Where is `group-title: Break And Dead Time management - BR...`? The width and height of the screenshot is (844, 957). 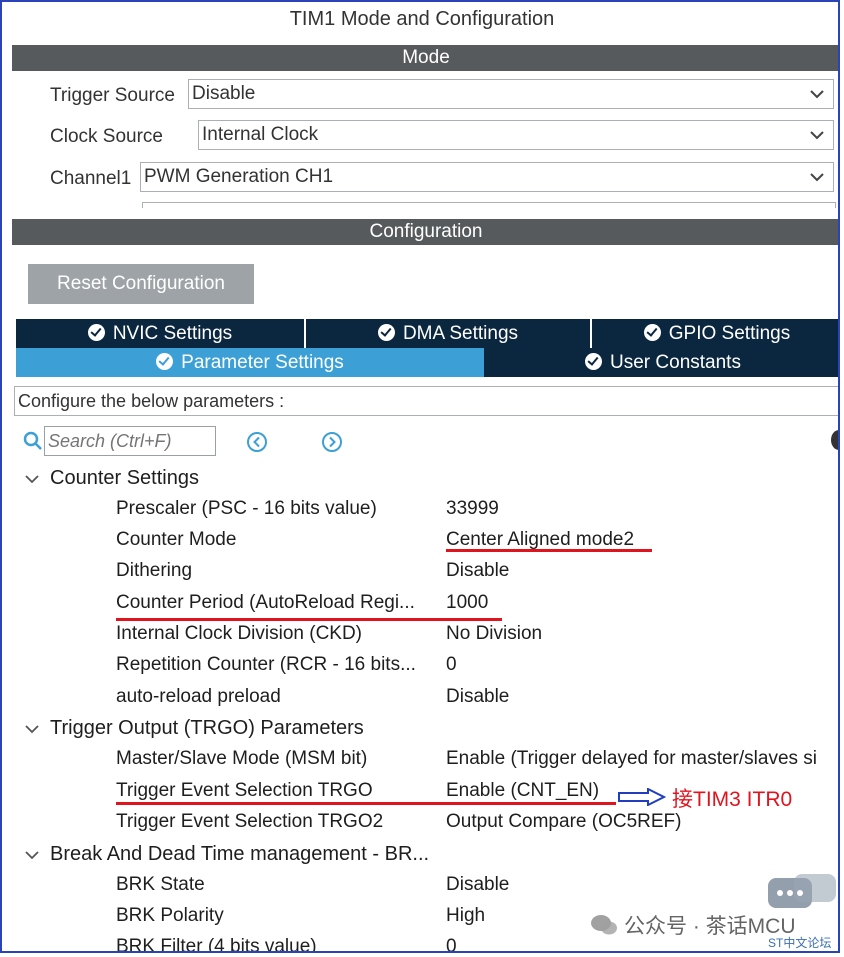 group-title: Break And Dead Time management - BR... is located at coordinates (240, 854).